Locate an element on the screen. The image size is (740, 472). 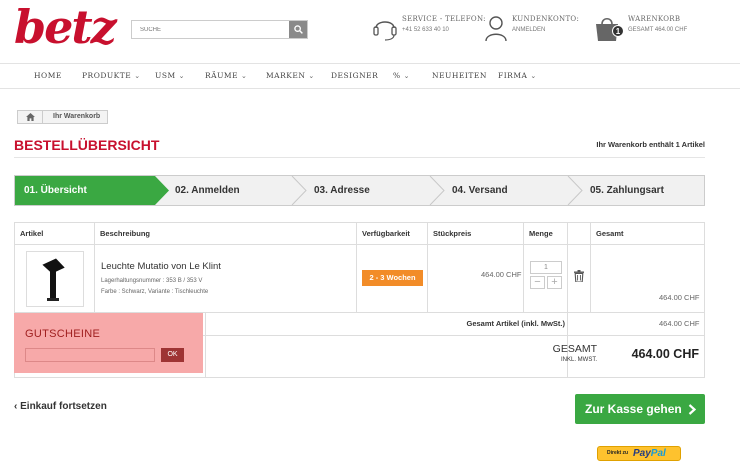
nav-sale: % ⌄ is located at coordinates (401, 76).